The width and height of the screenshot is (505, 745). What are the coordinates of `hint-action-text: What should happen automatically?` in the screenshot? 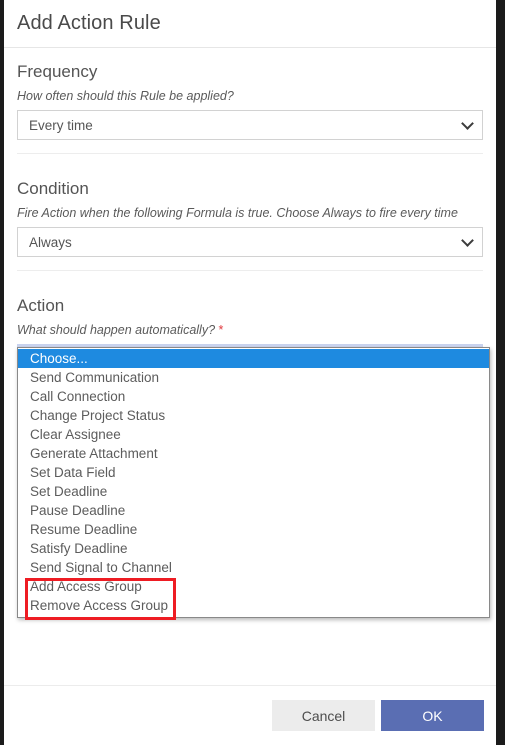 It's located at (116, 330).